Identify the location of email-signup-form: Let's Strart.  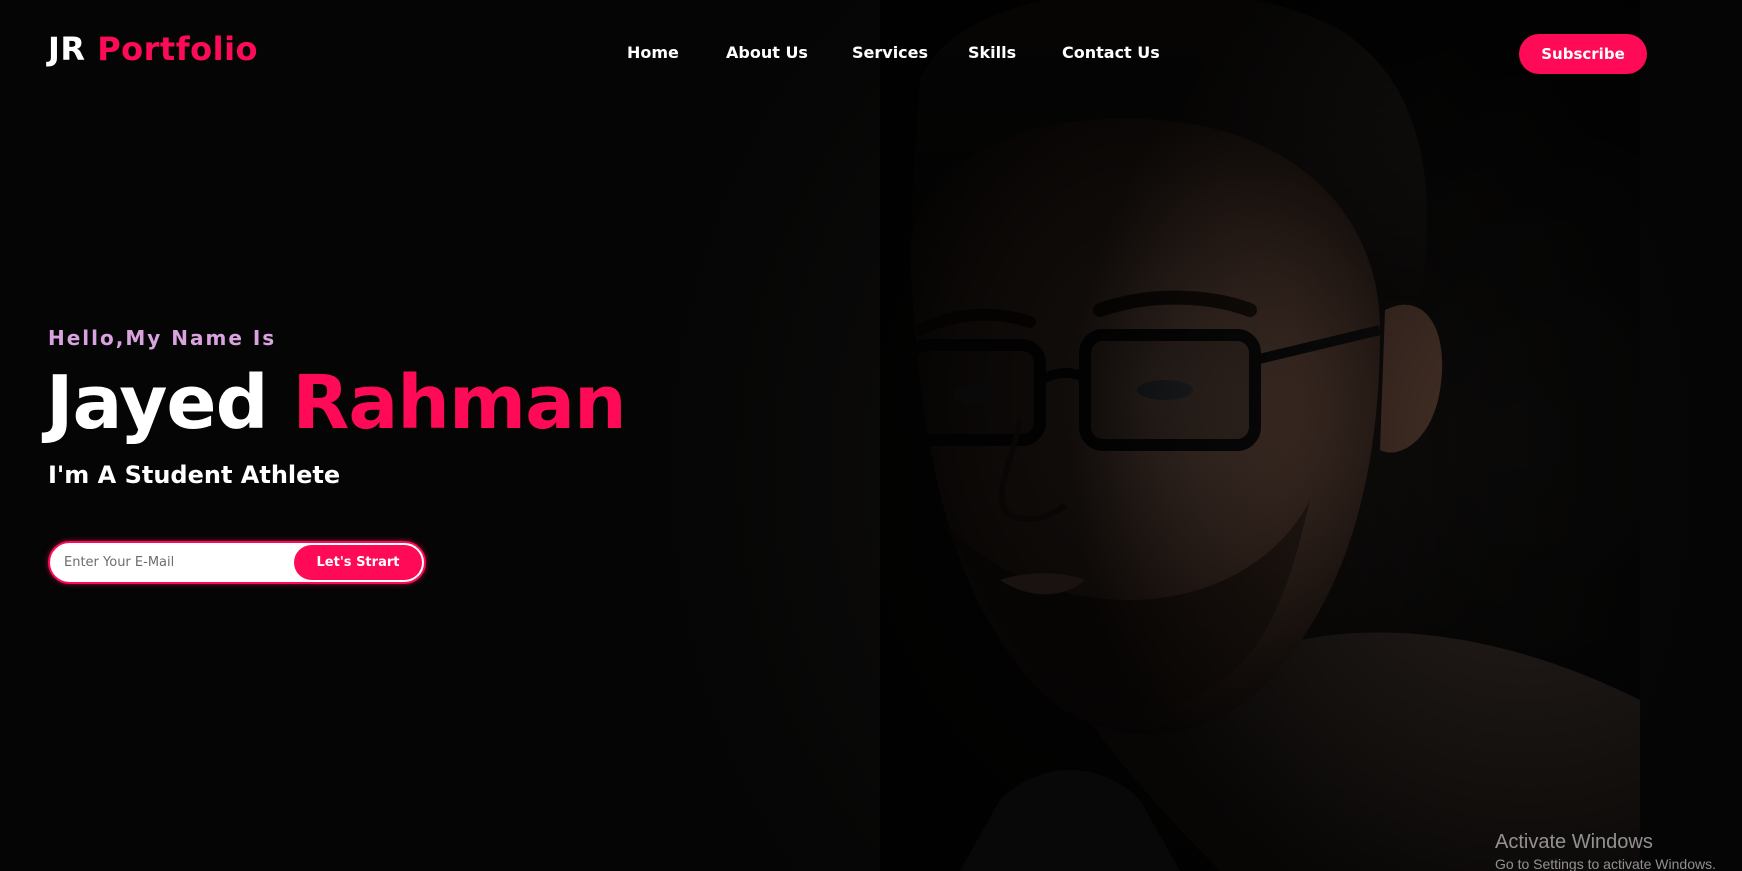
(237, 562).